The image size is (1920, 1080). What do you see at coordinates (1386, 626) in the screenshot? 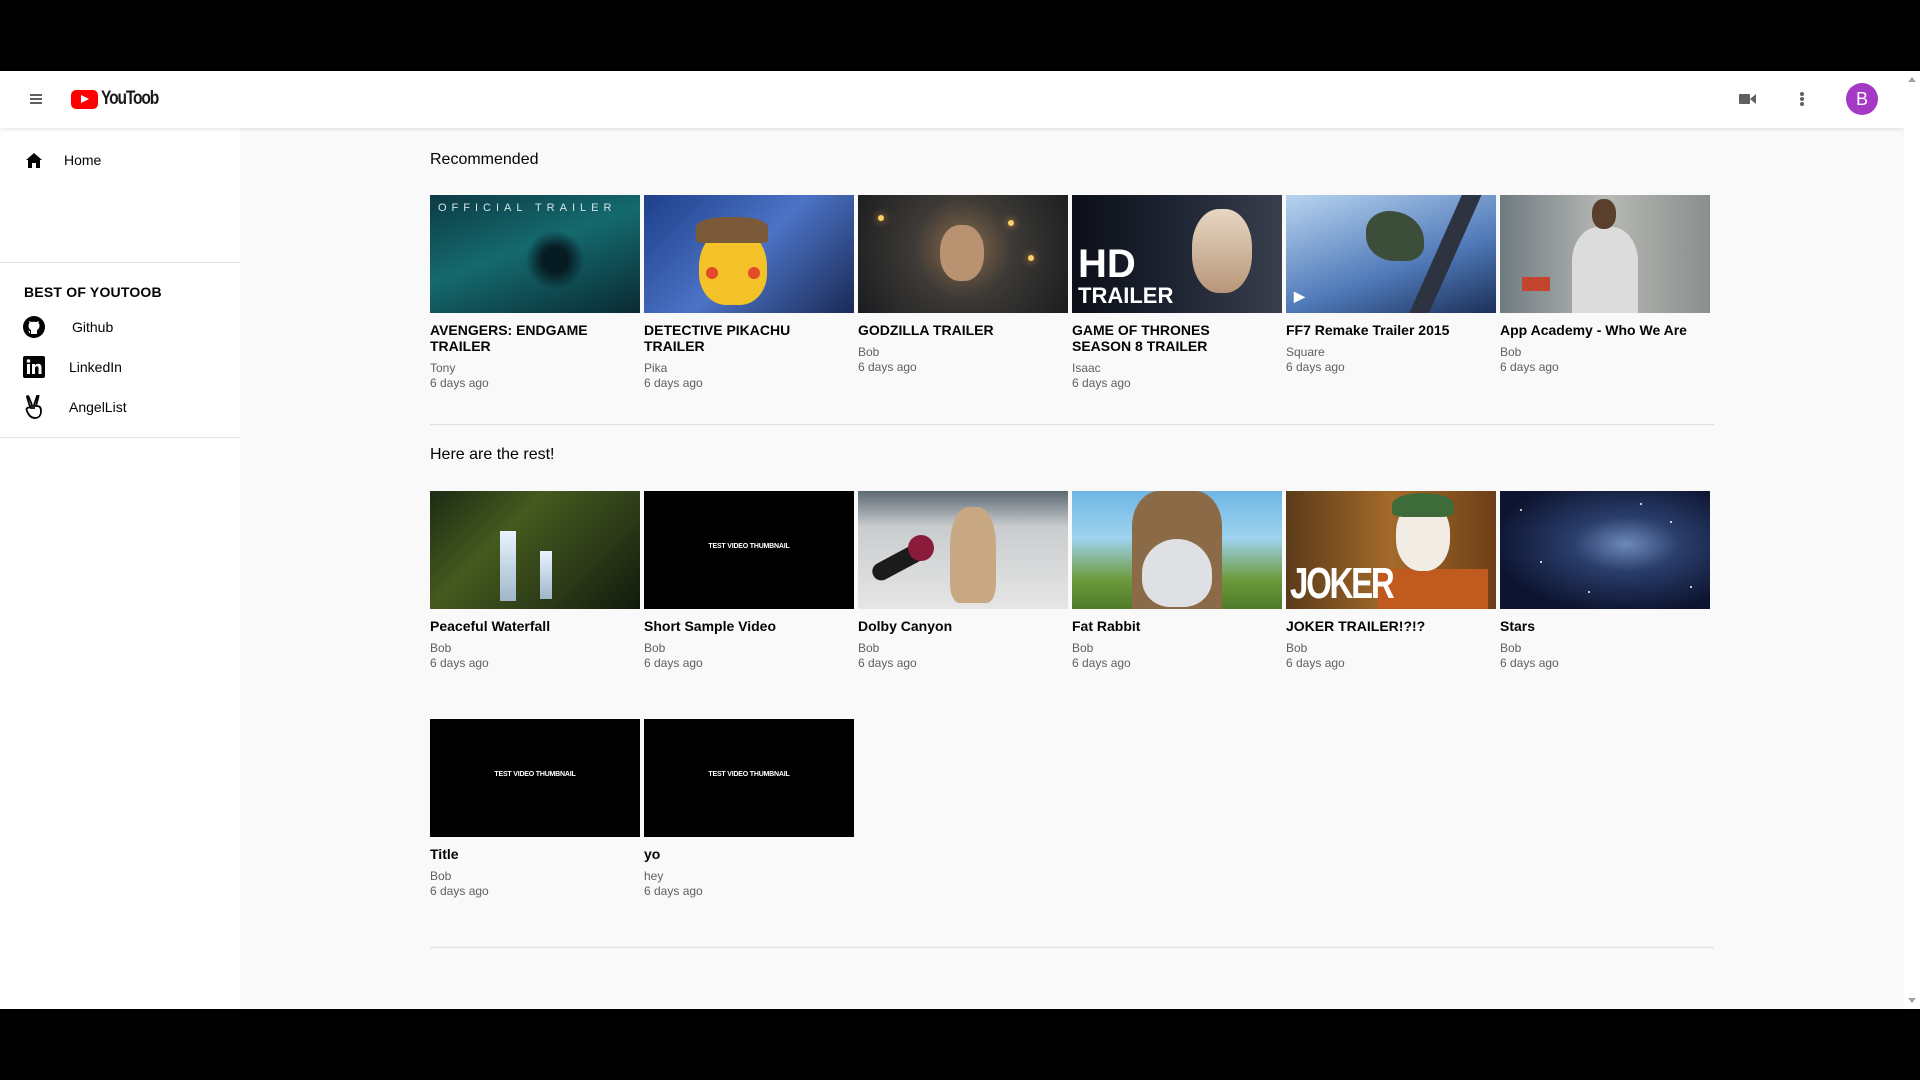
I see `video-title: JOKER TRAILER!?!?` at bounding box center [1386, 626].